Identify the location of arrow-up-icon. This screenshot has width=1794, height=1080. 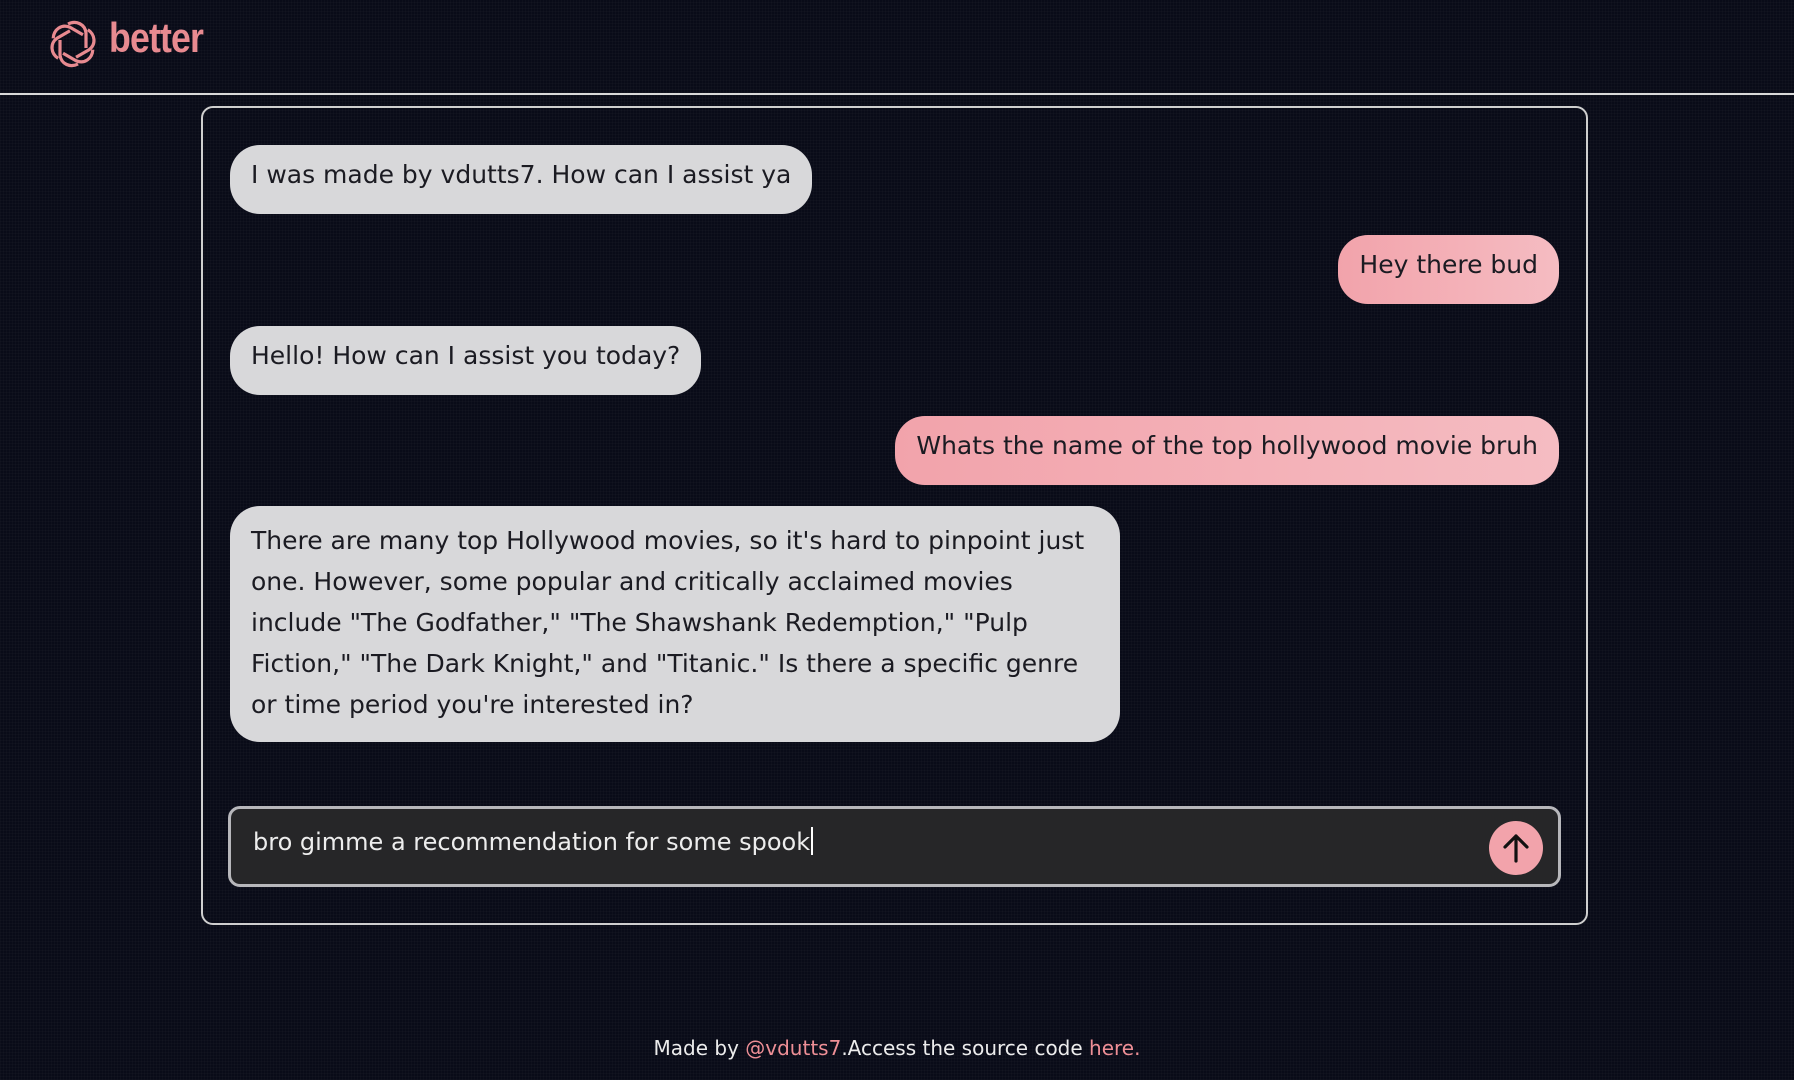
(1516, 848).